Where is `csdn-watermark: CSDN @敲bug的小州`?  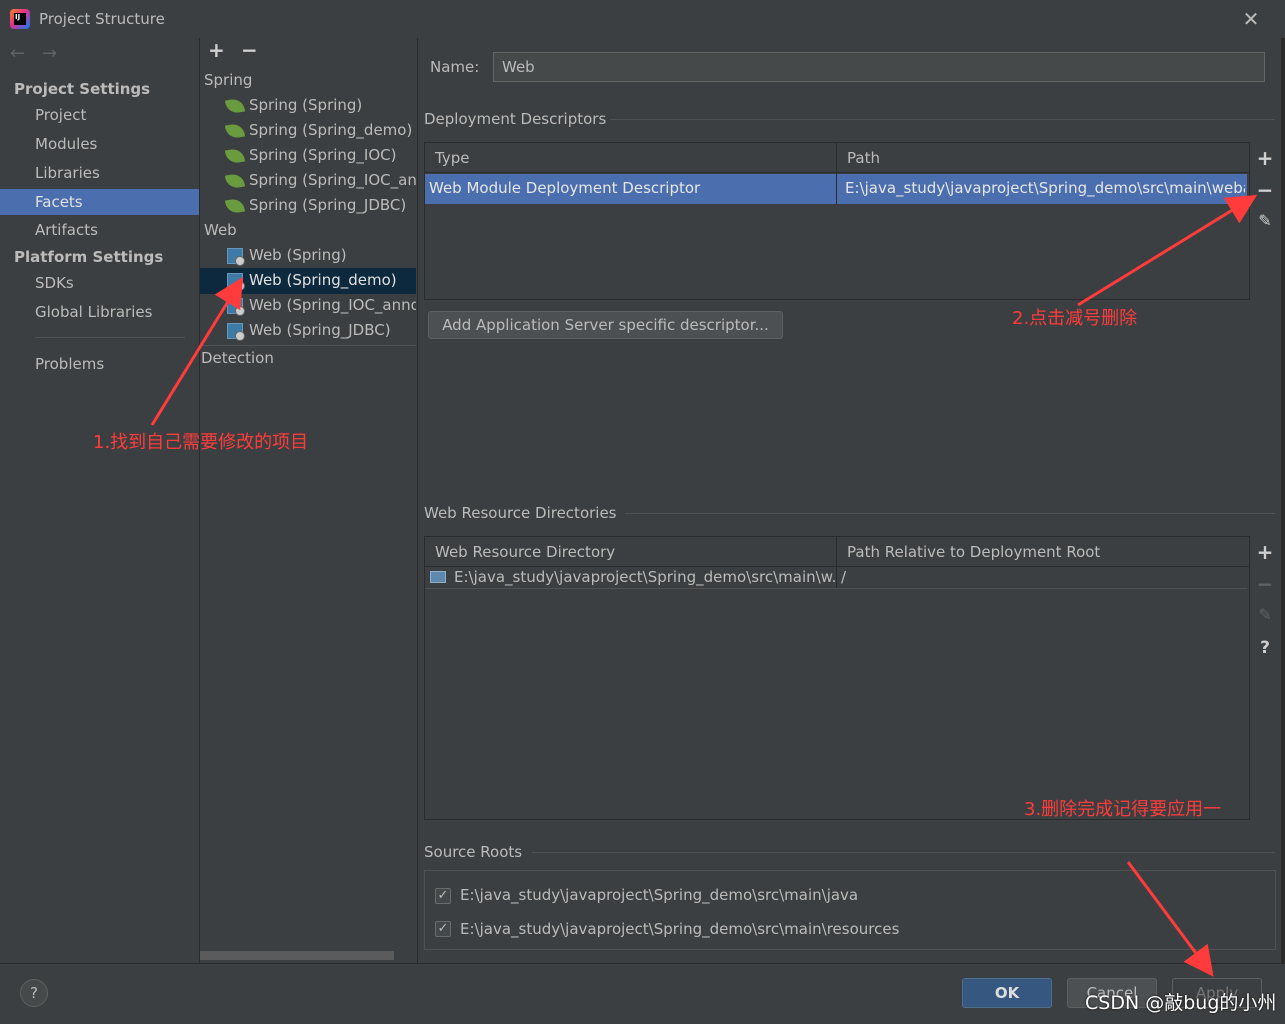
csdn-watermark: CSDN @敲bug的小州 is located at coordinates (1181, 1003).